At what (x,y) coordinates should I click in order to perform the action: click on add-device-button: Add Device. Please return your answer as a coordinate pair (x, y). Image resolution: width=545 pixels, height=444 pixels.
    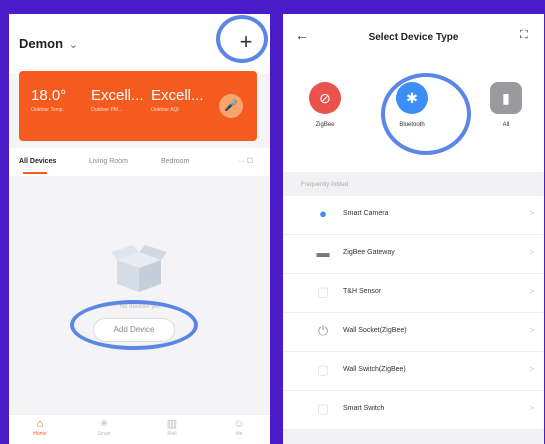
    Looking at the image, I should click on (134, 330).